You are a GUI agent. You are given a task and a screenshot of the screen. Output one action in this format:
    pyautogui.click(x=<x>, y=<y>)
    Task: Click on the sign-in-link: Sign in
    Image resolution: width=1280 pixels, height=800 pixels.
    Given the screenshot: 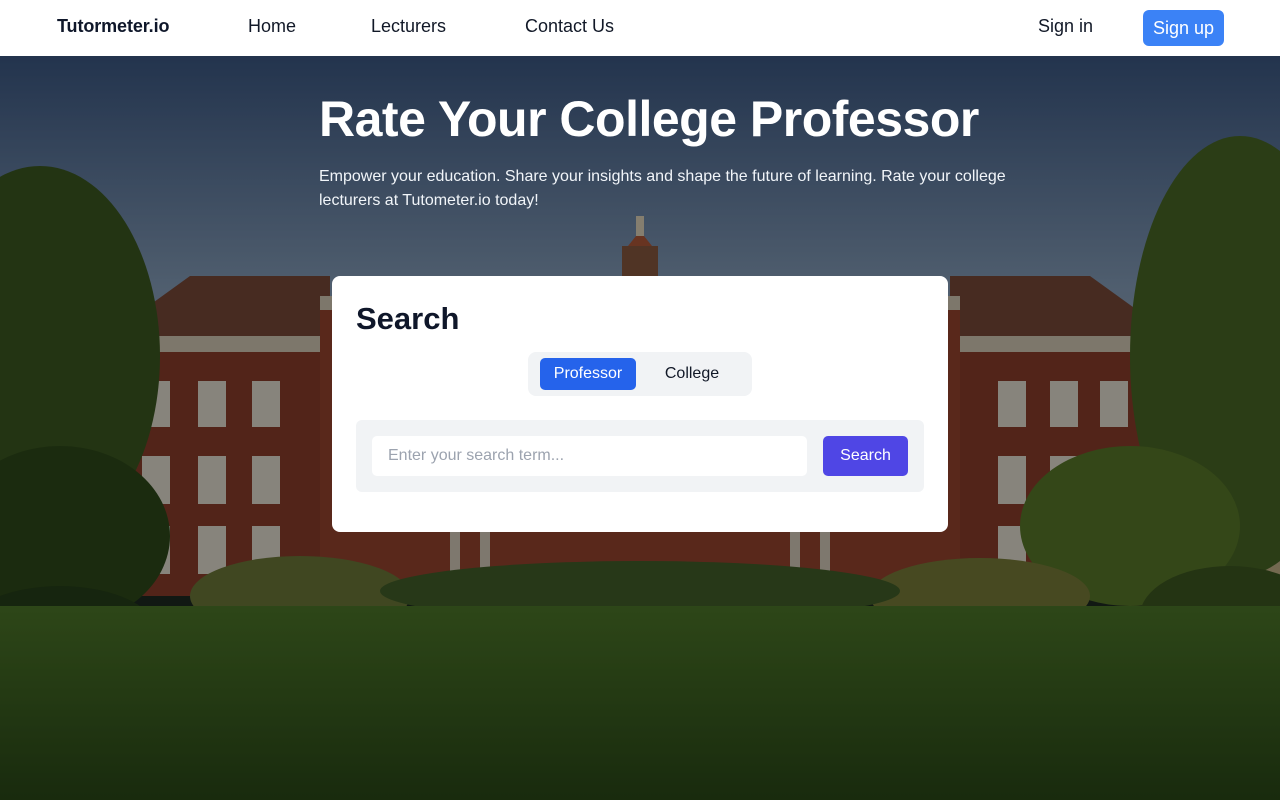 What is the action you would take?
    pyautogui.click(x=1065, y=26)
    